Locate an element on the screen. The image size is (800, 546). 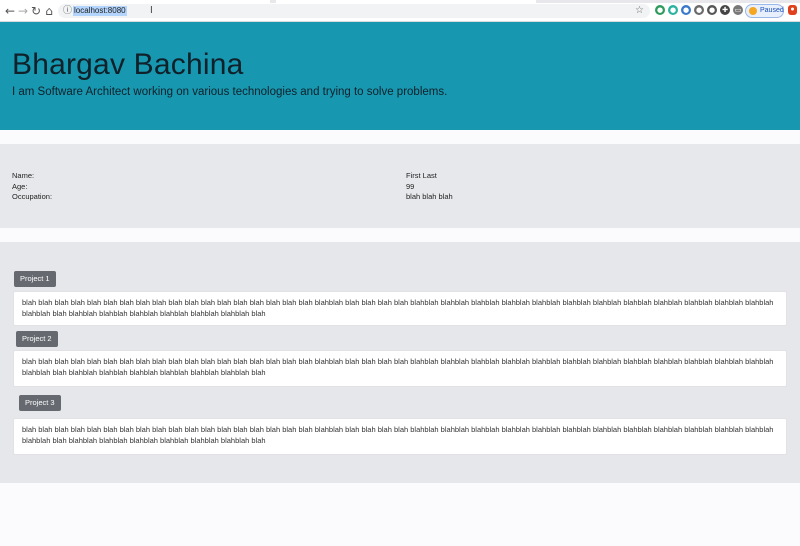
address-bar: ⓘ localhost:8080 I ☆ is located at coordinates (354, 11).